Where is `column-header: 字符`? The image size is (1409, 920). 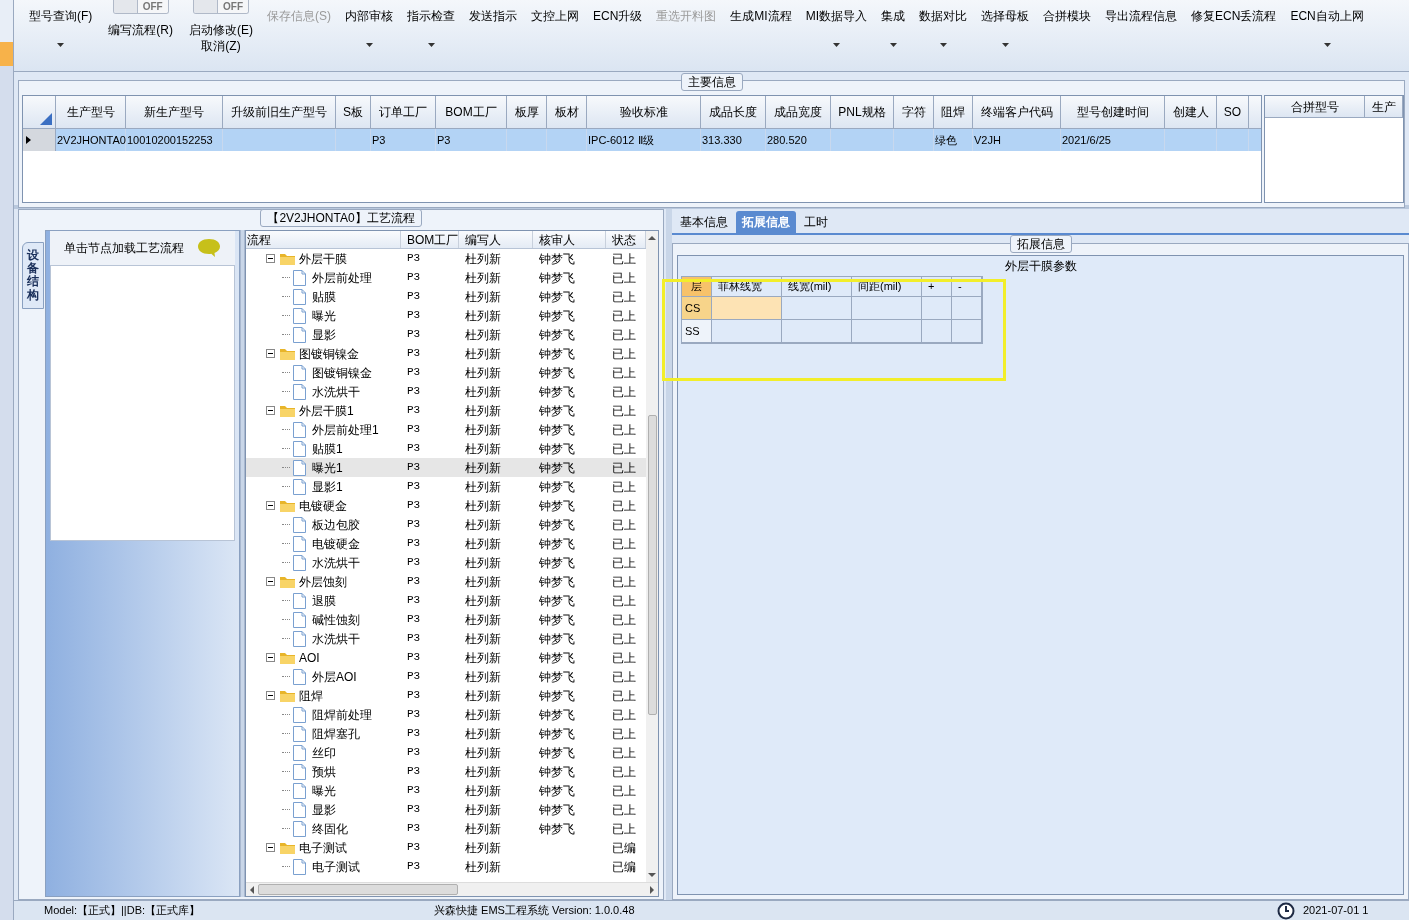
column-header: 字符 is located at coordinates (914, 112).